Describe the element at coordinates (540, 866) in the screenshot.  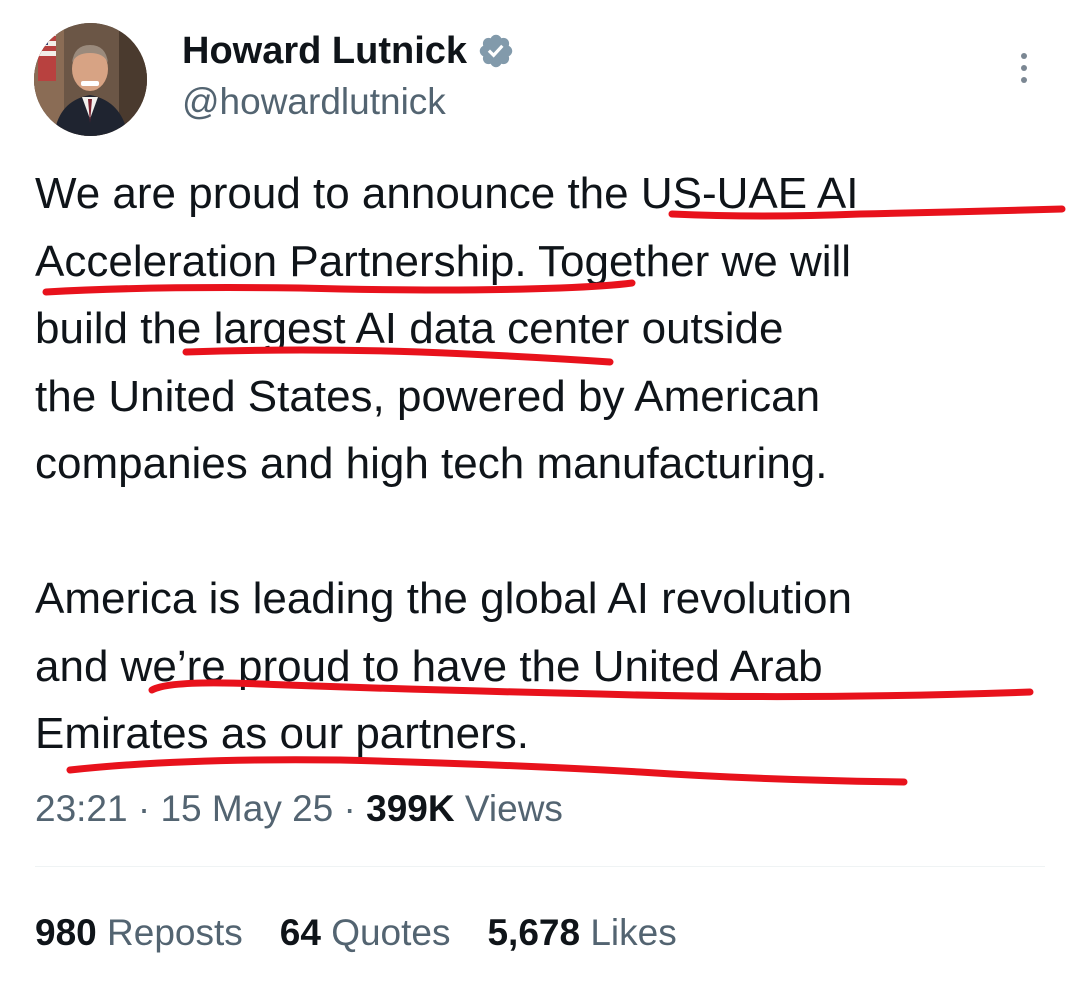
I see `divider` at that location.